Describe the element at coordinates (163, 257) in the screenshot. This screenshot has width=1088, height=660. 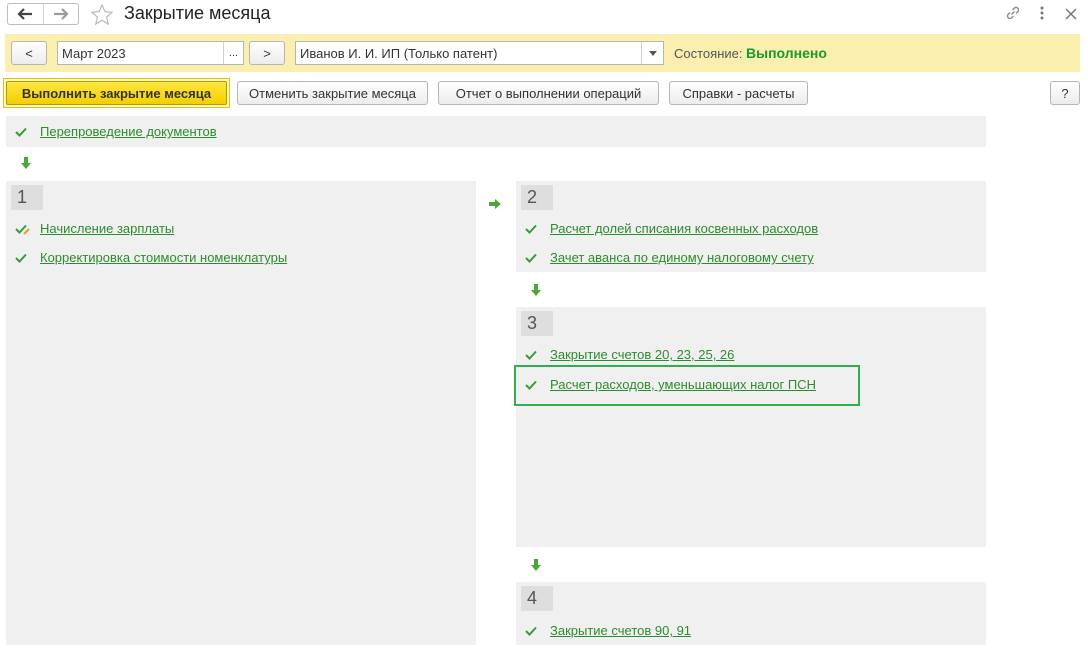
I see `cost-adjustment-link: Корректировка стоимости номенклатуры` at that location.